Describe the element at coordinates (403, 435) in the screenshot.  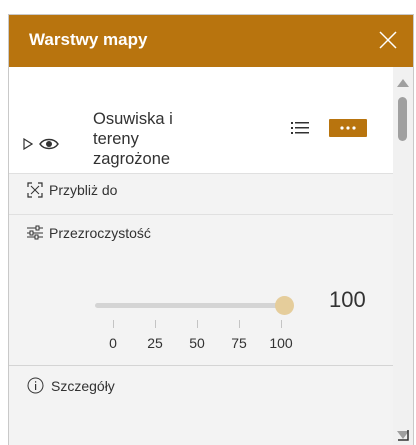
I see `resize-handle-icon` at that location.